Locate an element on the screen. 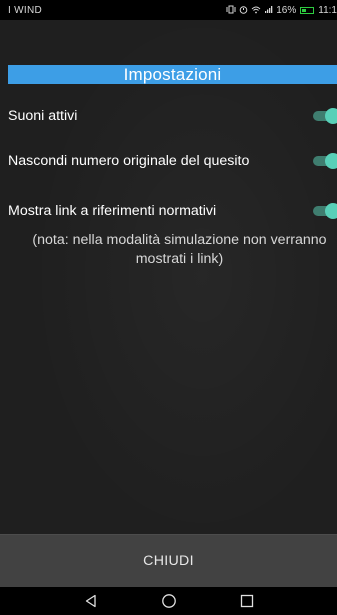 The image size is (337, 615). signal-icon is located at coordinates (268, 10).